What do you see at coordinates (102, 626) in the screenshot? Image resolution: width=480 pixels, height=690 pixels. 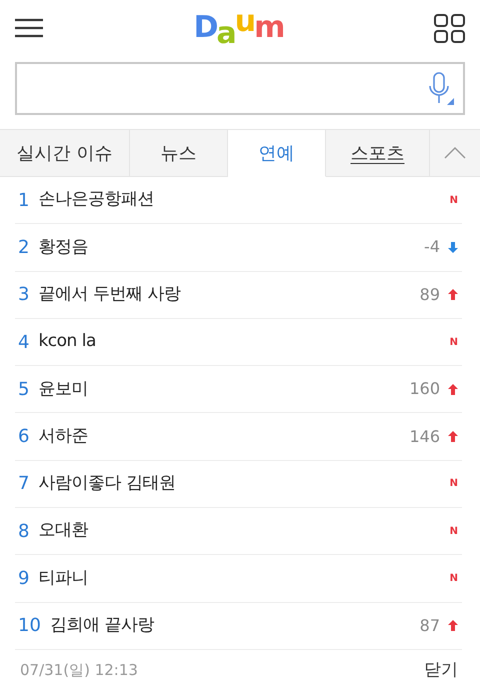 I see `trending-keyword-link: 김희애 끝사랑` at bounding box center [102, 626].